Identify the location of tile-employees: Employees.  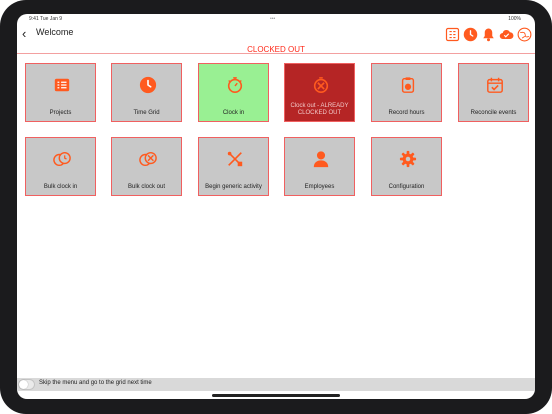
(319, 166).